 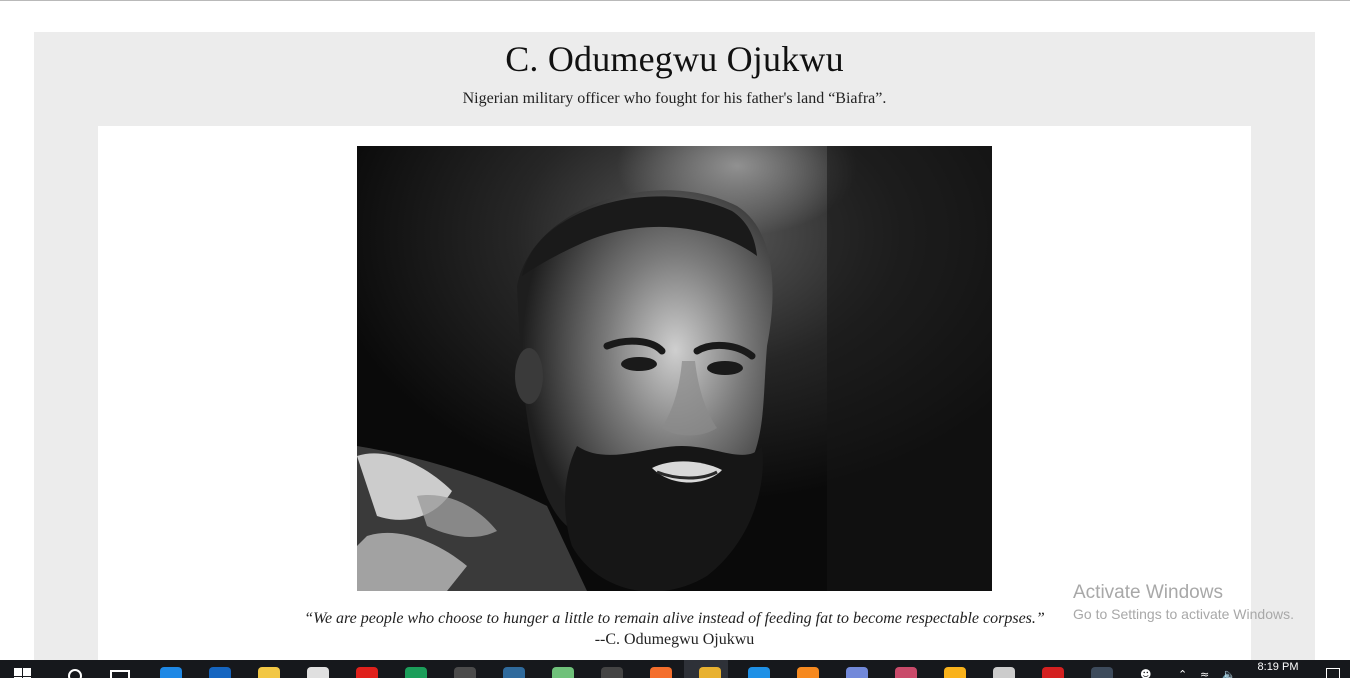 I want to click on notification-icon, so click(x=1333, y=673).